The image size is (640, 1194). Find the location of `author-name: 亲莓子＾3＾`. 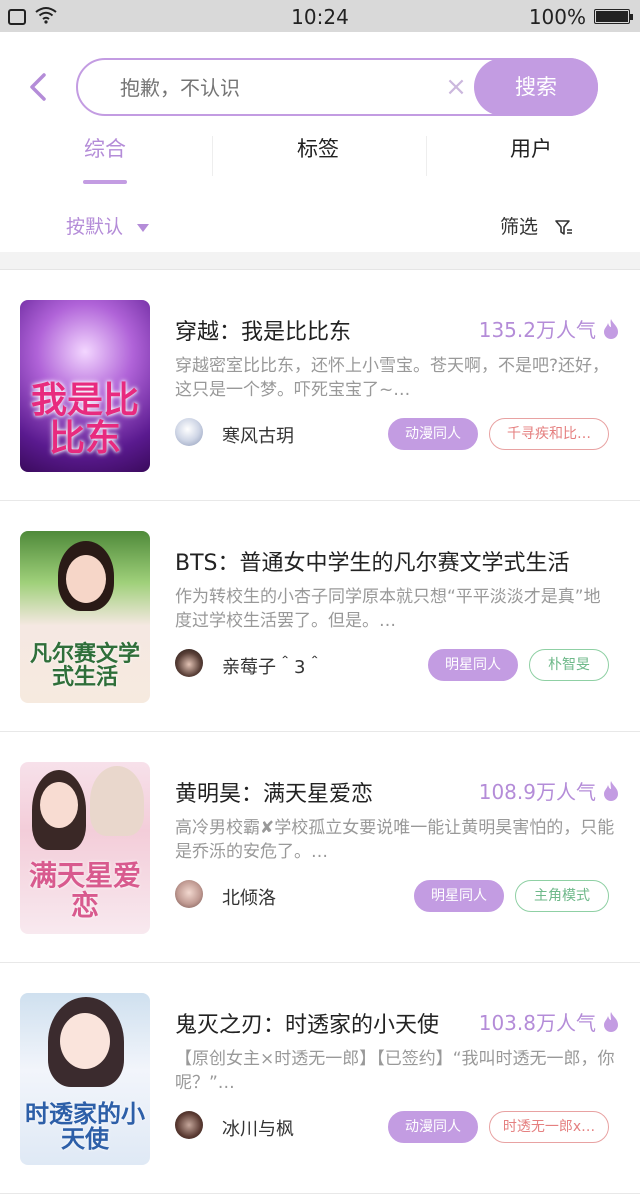

author-name: 亲莓子＾3＾ is located at coordinates (272, 666).